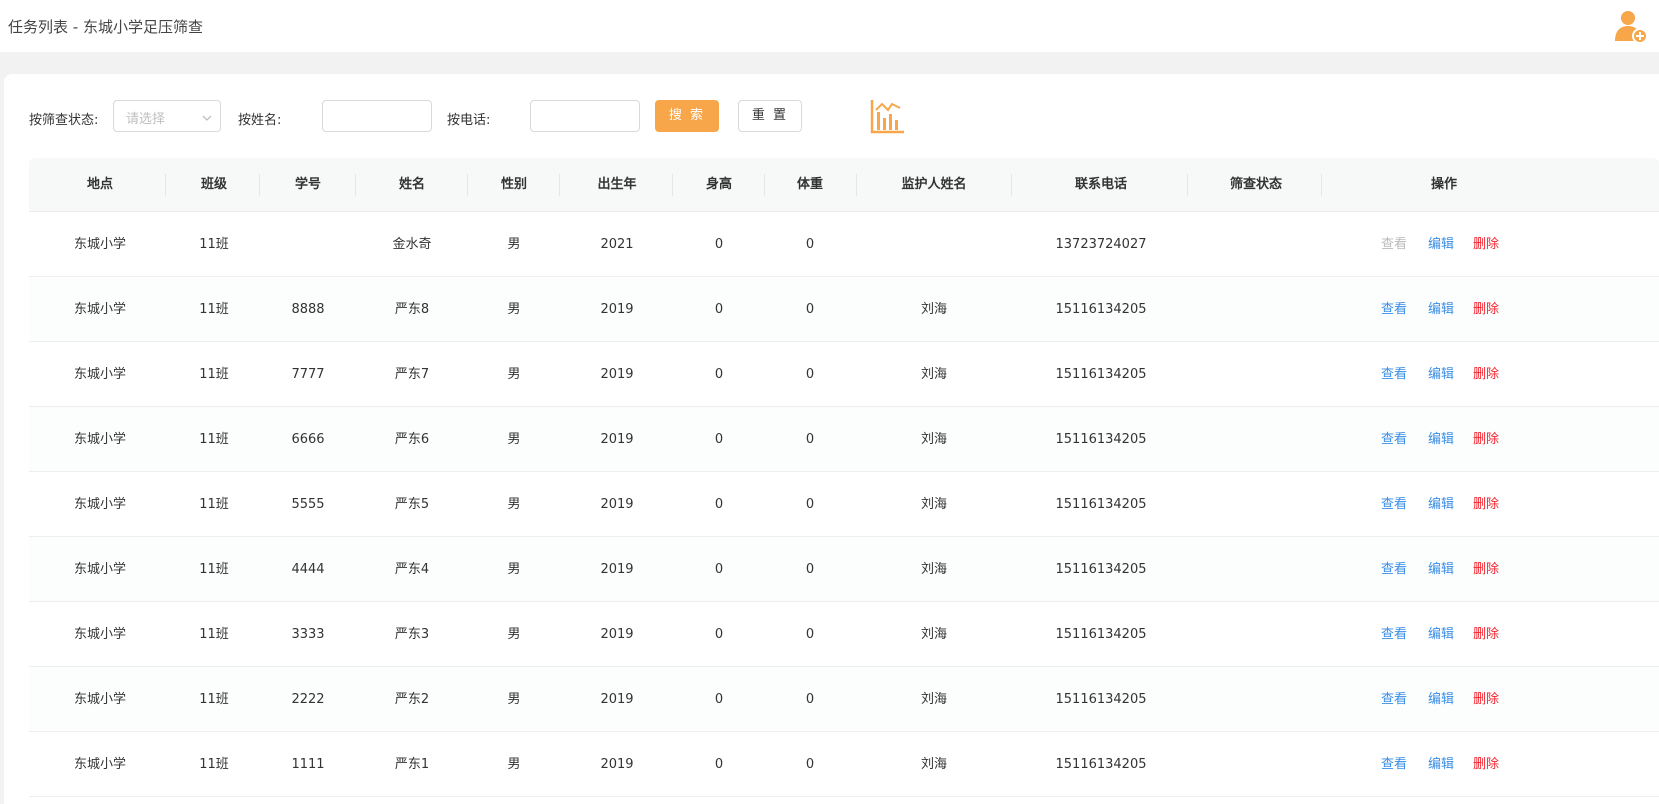  I want to click on cell-phone: 13723724027, so click(1101, 244).